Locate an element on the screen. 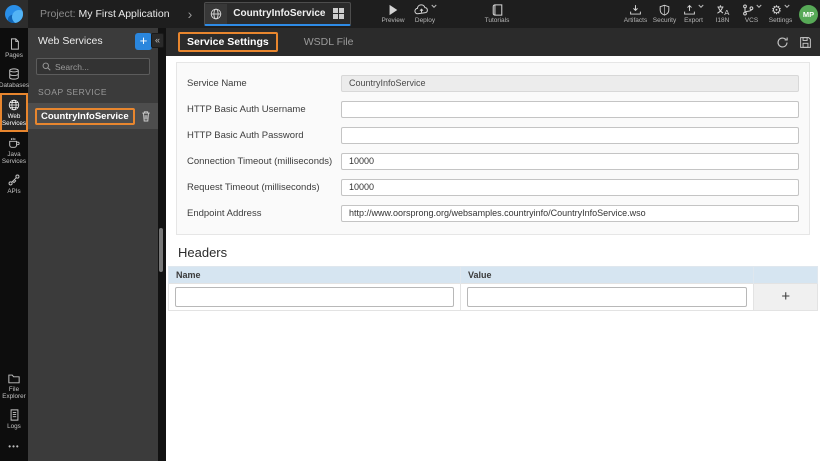  trash-icon is located at coordinates (146, 116).